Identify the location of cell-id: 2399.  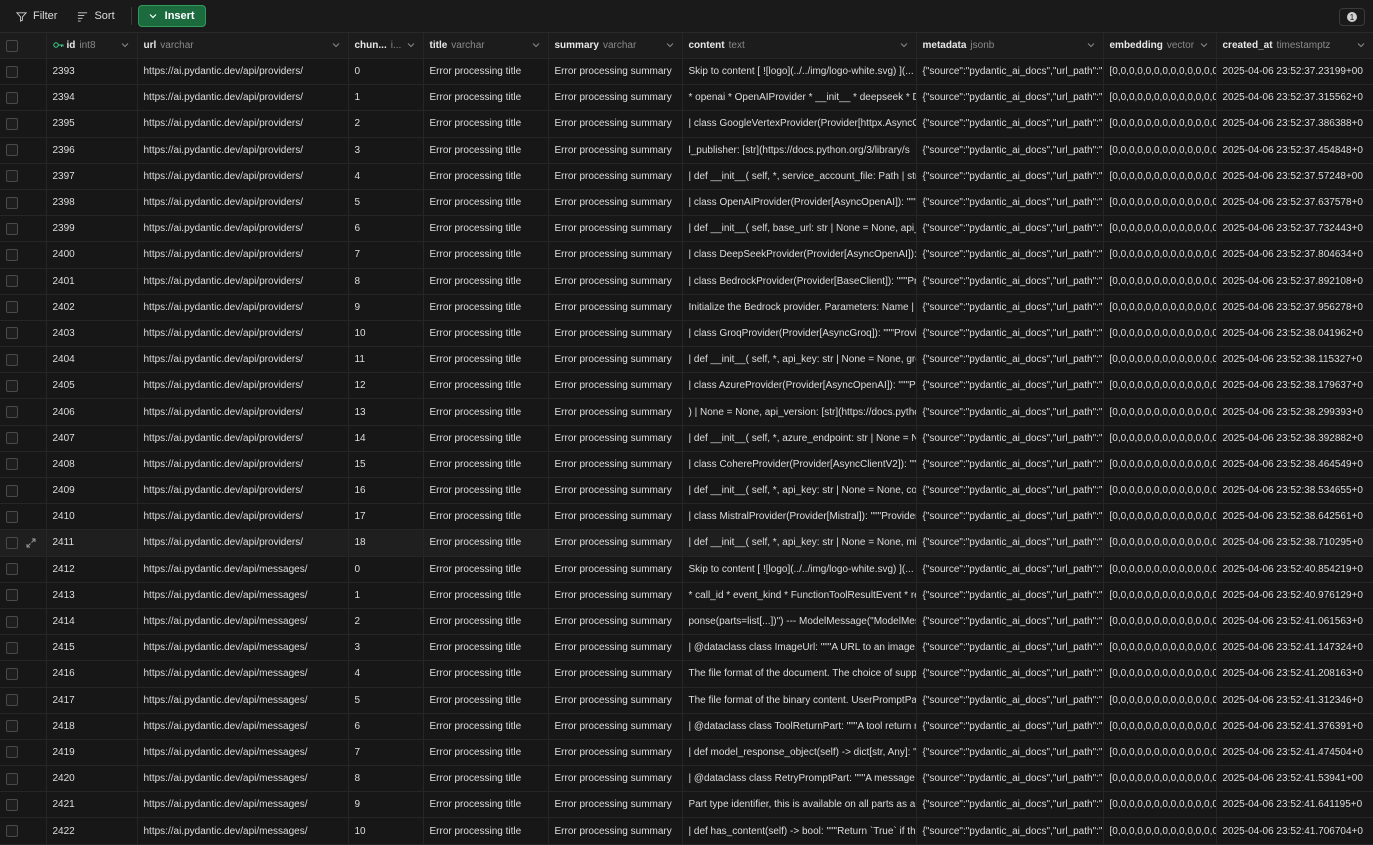
(92, 229).